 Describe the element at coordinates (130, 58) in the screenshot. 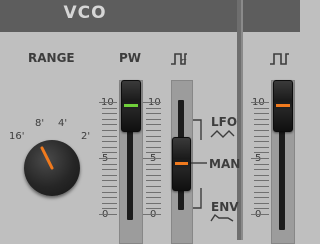

I see `pw-label: PW` at that location.